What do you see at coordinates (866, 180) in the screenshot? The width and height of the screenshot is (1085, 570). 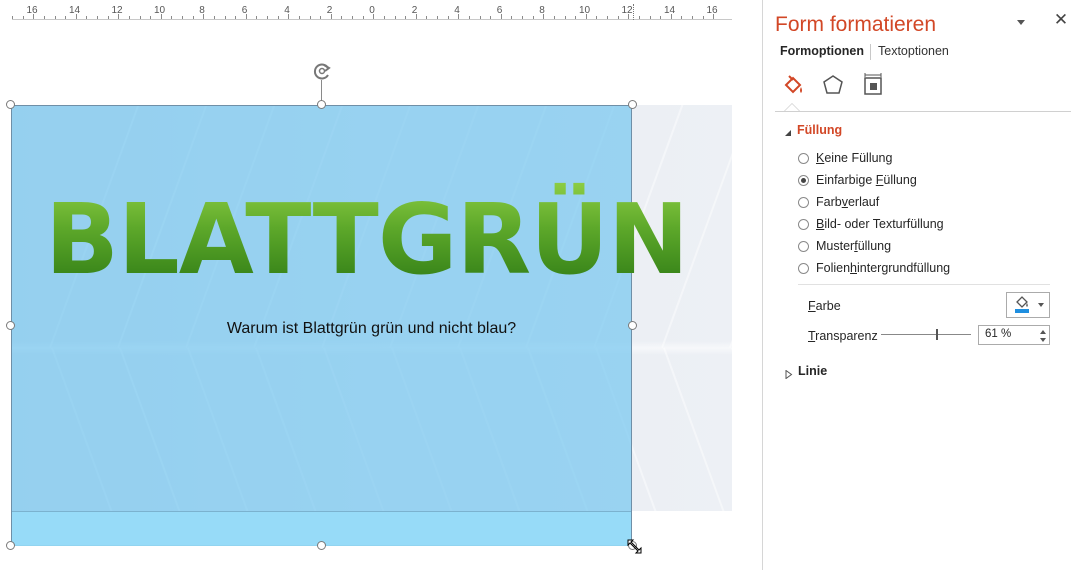 I see `fill-option-label: Einfarbige Füllung` at bounding box center [866, 180].